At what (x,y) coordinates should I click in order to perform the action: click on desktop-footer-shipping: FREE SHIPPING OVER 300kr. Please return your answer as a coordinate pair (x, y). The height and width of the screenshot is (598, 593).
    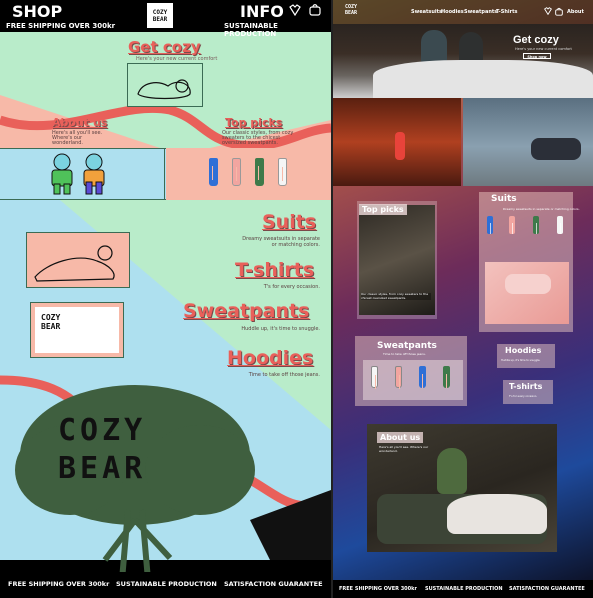
    Looking at the image, I should click on (378, 589).